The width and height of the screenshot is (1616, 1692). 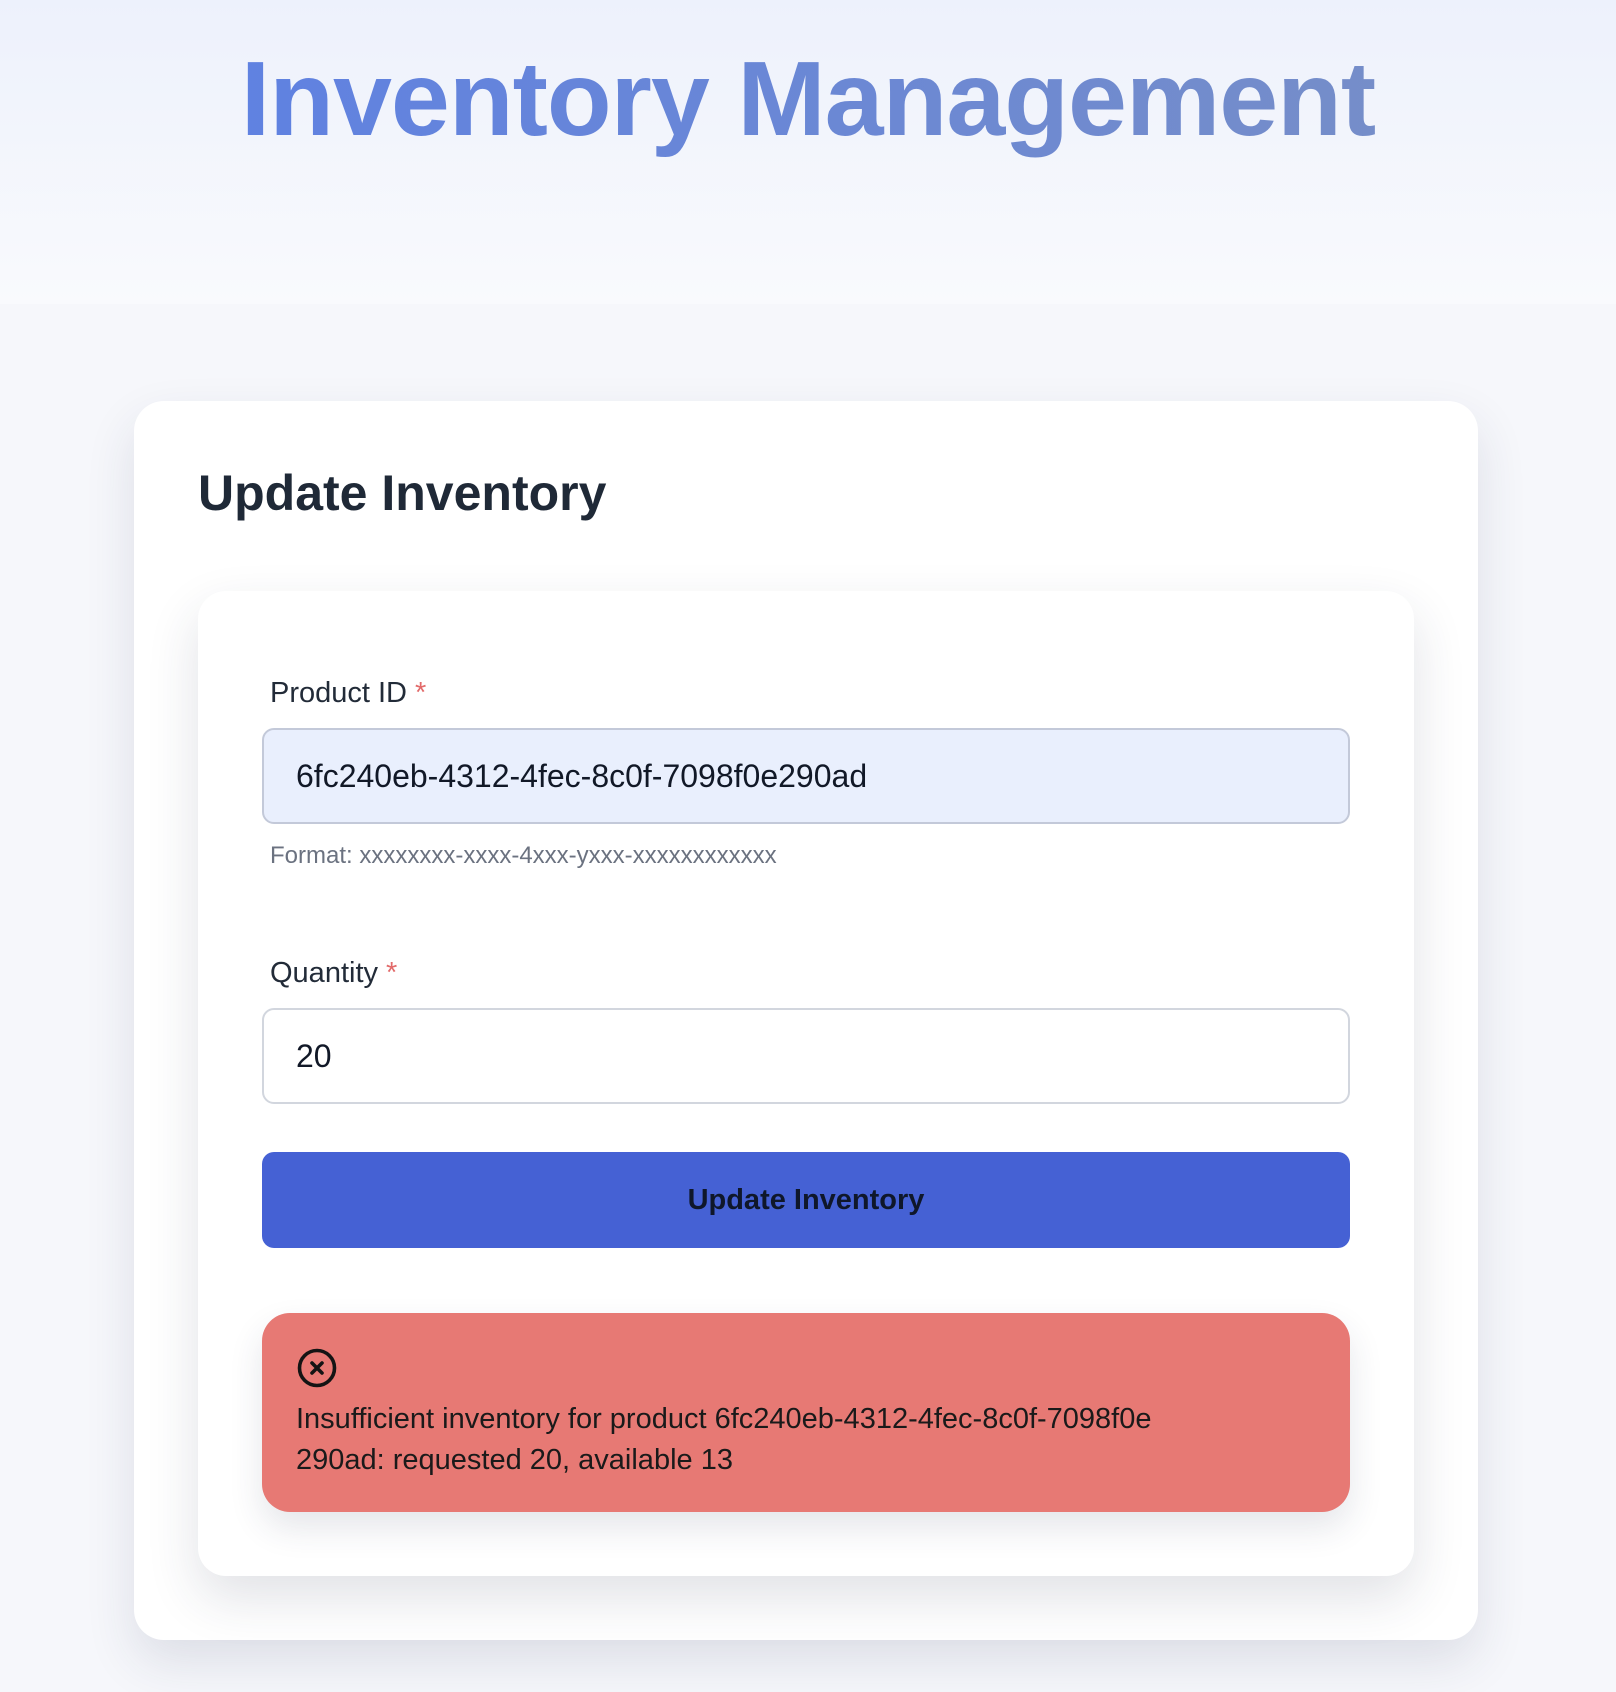 I want to click on x-circle-icon, so click(x=317, y=1368).